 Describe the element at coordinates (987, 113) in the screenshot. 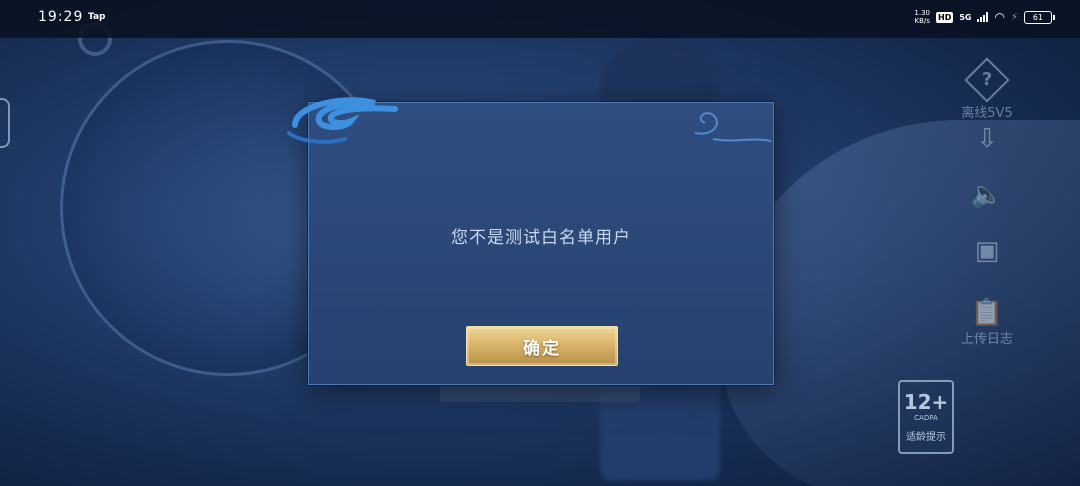

I see `offline-5v5-label: 离线5V5` at that location.